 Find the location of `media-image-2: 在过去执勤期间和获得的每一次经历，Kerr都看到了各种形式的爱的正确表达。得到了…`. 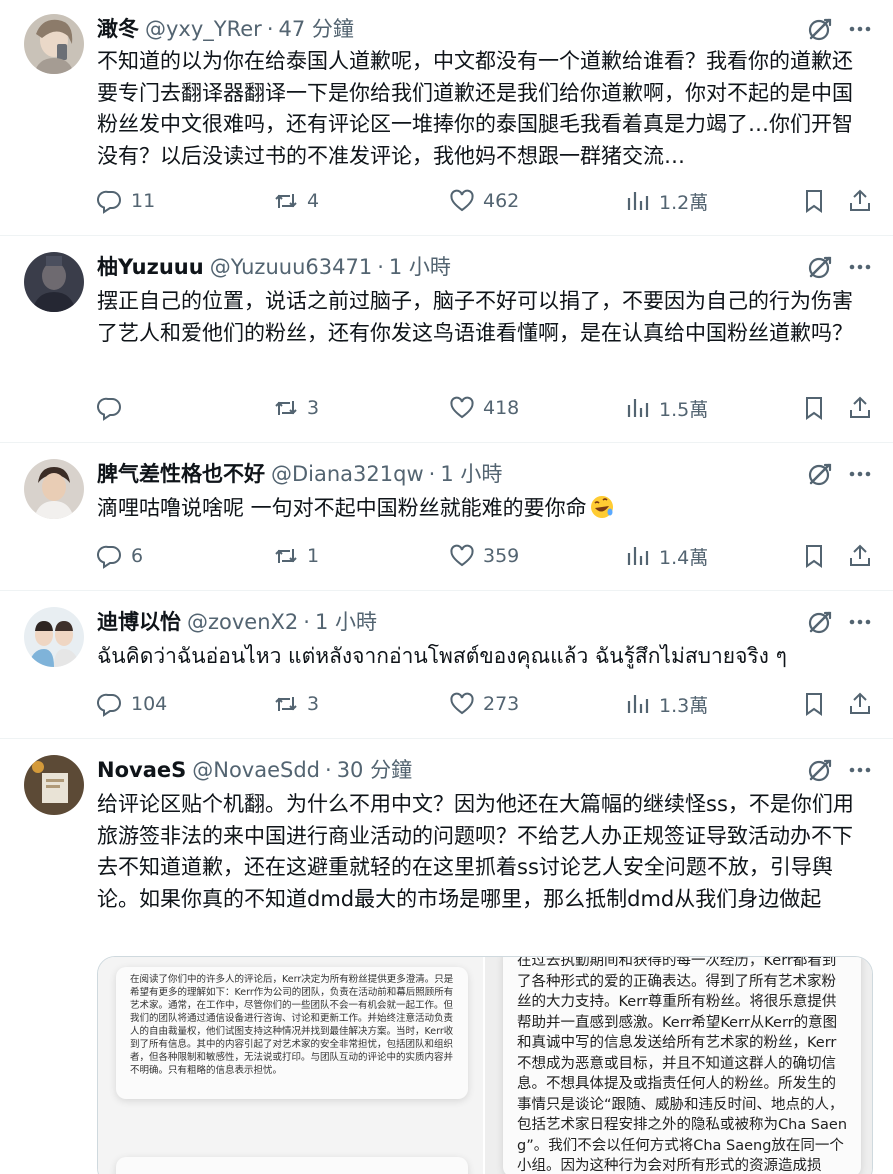

media-image-2: 在过去执勤期间和获得的每一次经历，Kerr都看到了各种形式的爱的正确表达。得到了… is located at coordinates (678, 1065).